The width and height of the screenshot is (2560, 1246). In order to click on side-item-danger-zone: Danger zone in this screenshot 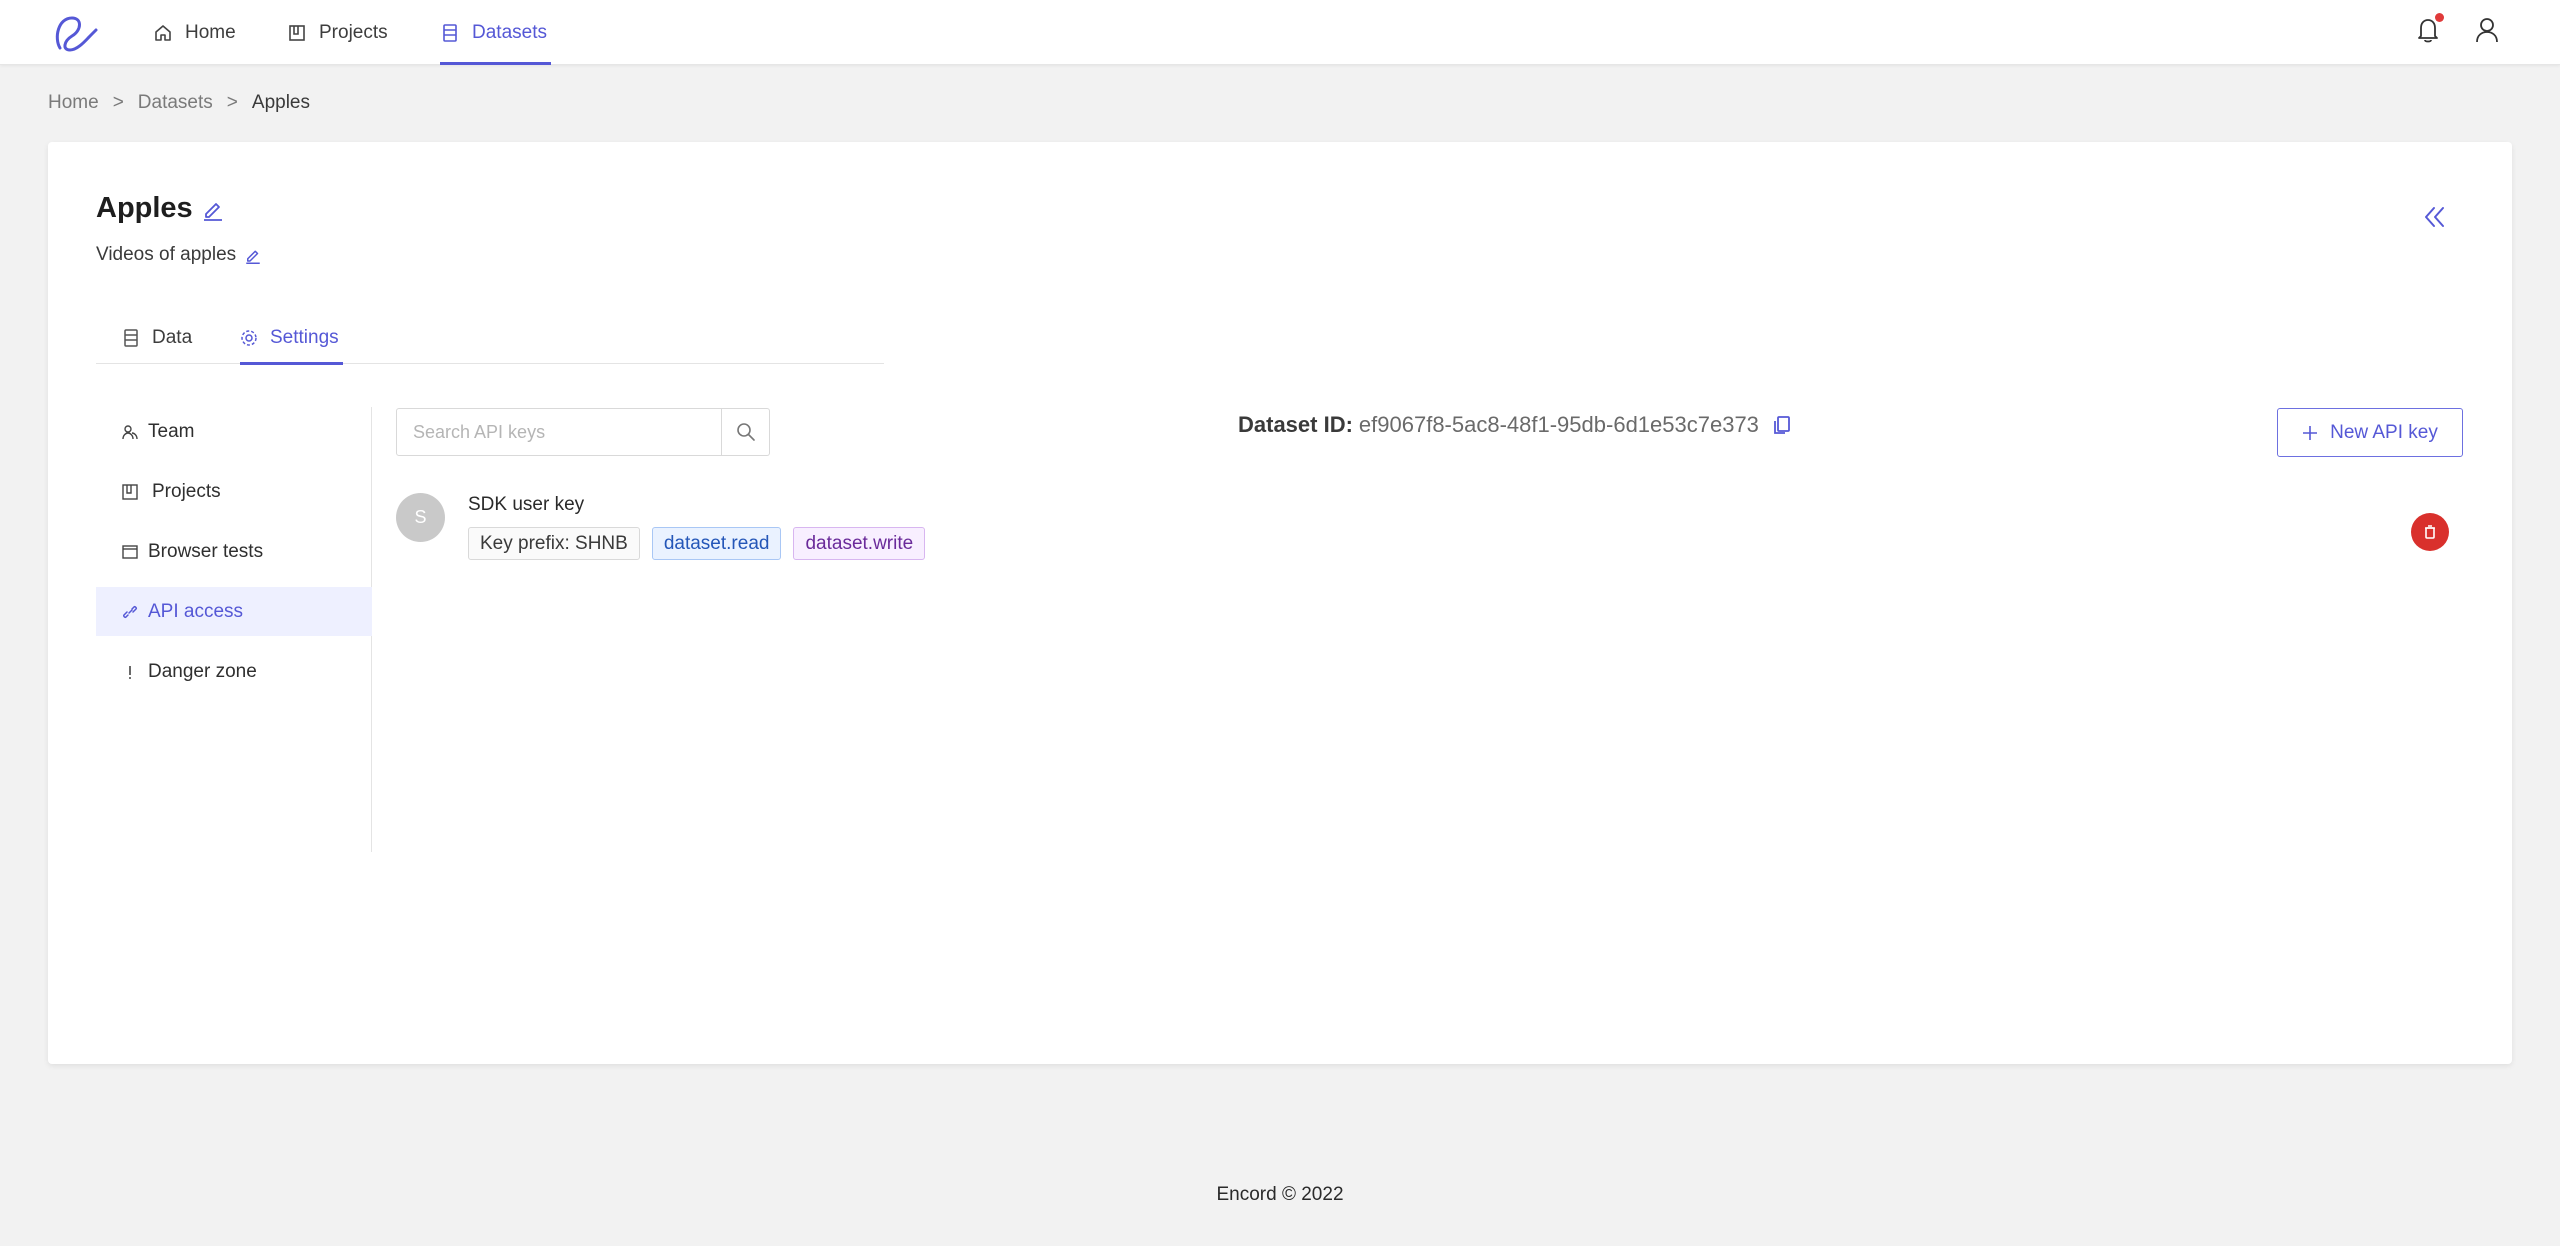, I will do `click(234, 671)`.